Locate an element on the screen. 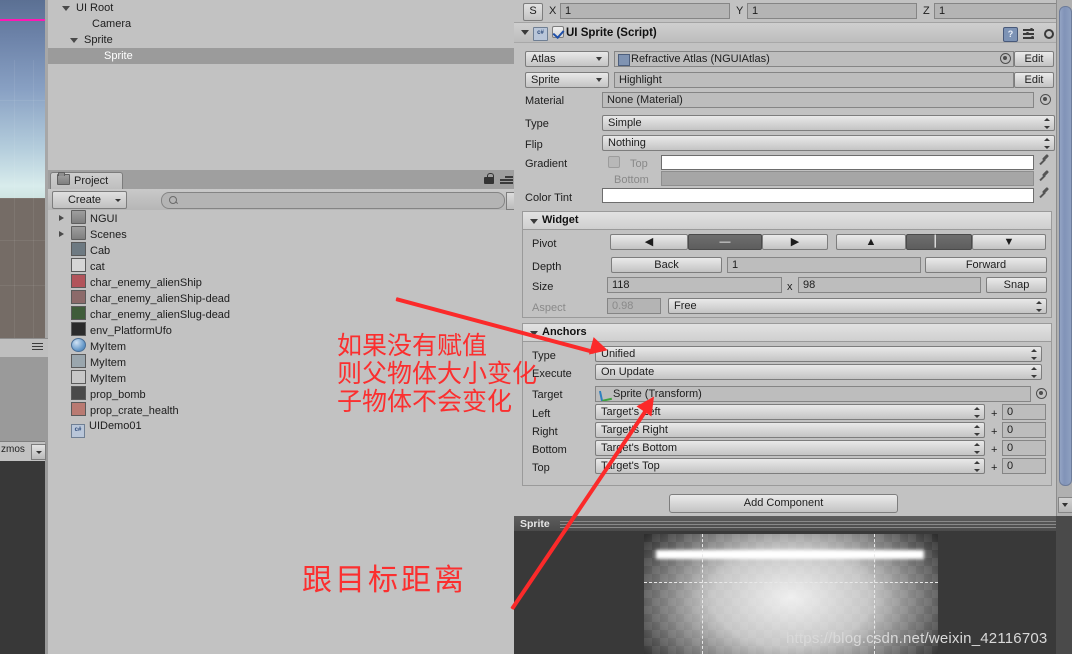 The width and height of the screenshot is (1072, 654). project-asset-row: cat is located at coordinates (281, 266).